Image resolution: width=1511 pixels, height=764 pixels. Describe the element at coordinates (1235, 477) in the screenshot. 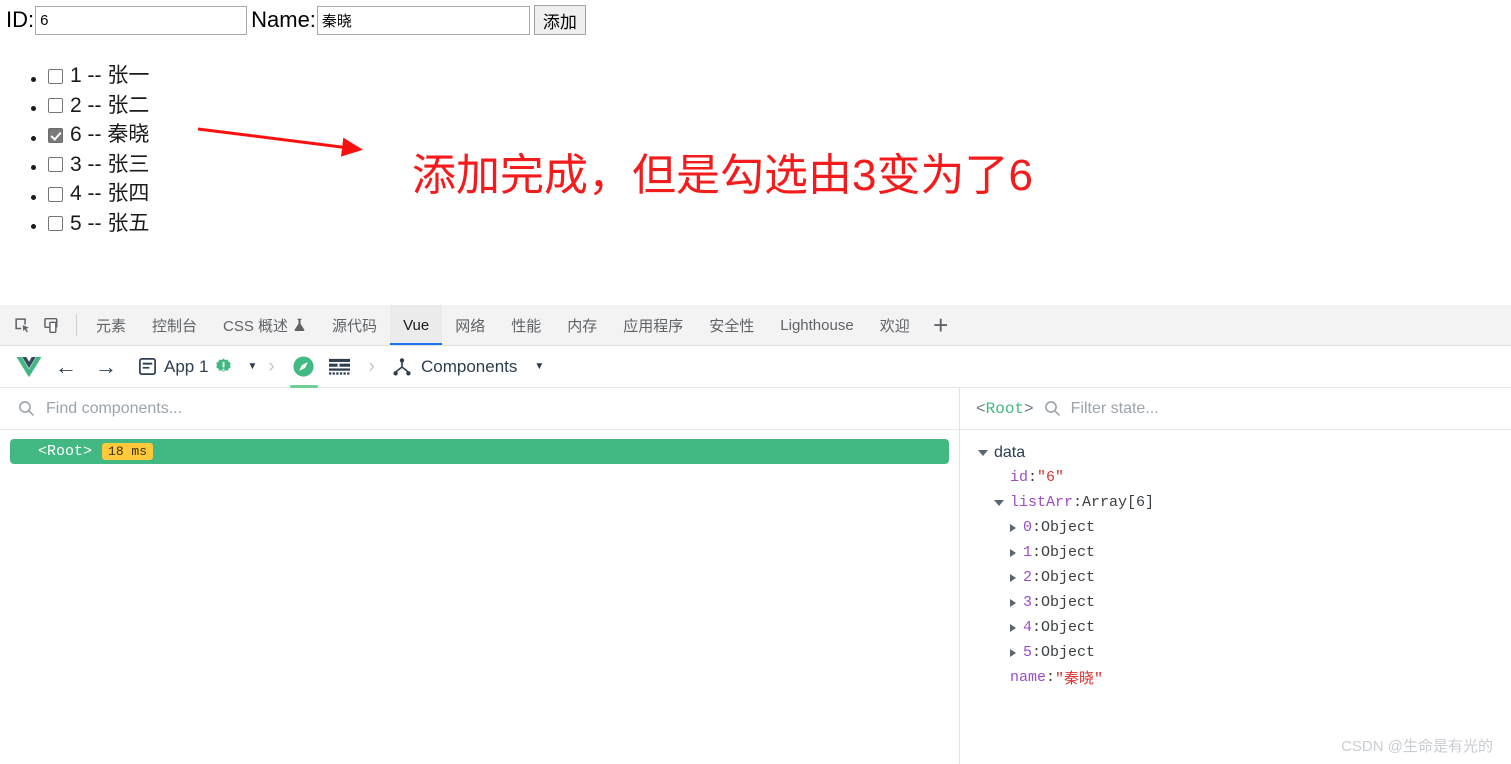

I see `state-entry: id: "6"` at that location.